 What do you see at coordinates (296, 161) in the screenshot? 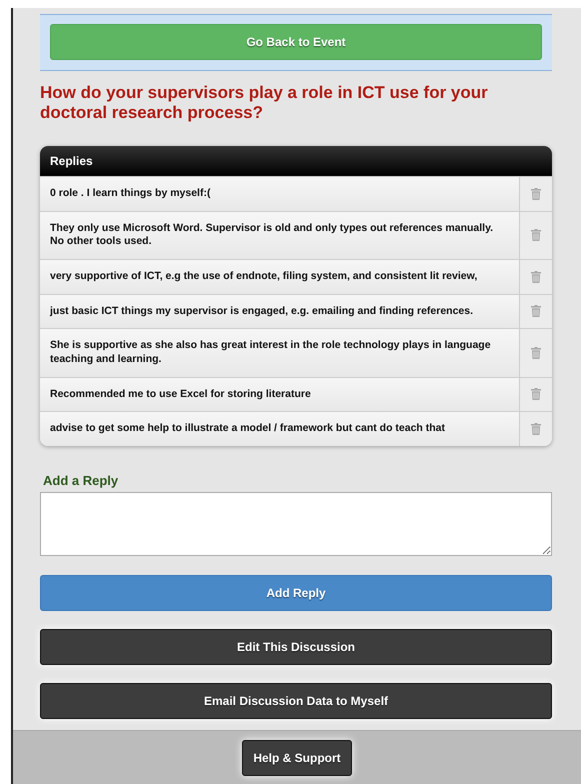
I see `replies-header: Replies` at bounding box center [296, 161].